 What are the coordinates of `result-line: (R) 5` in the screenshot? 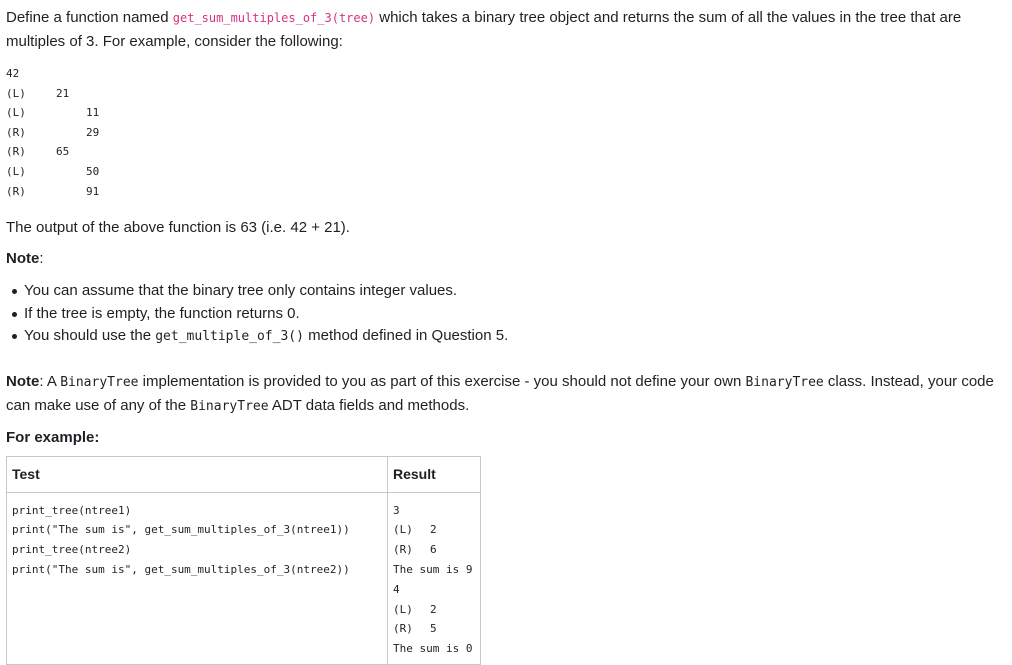 It's located at (434, 629).